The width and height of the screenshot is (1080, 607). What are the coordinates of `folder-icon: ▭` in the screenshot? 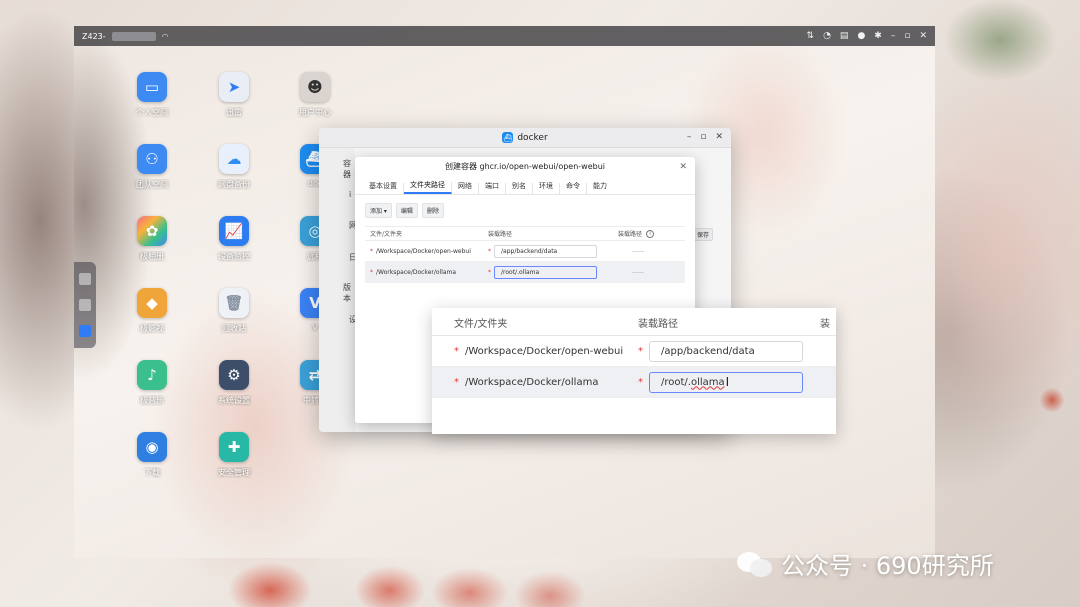 It's located at (152, 87).